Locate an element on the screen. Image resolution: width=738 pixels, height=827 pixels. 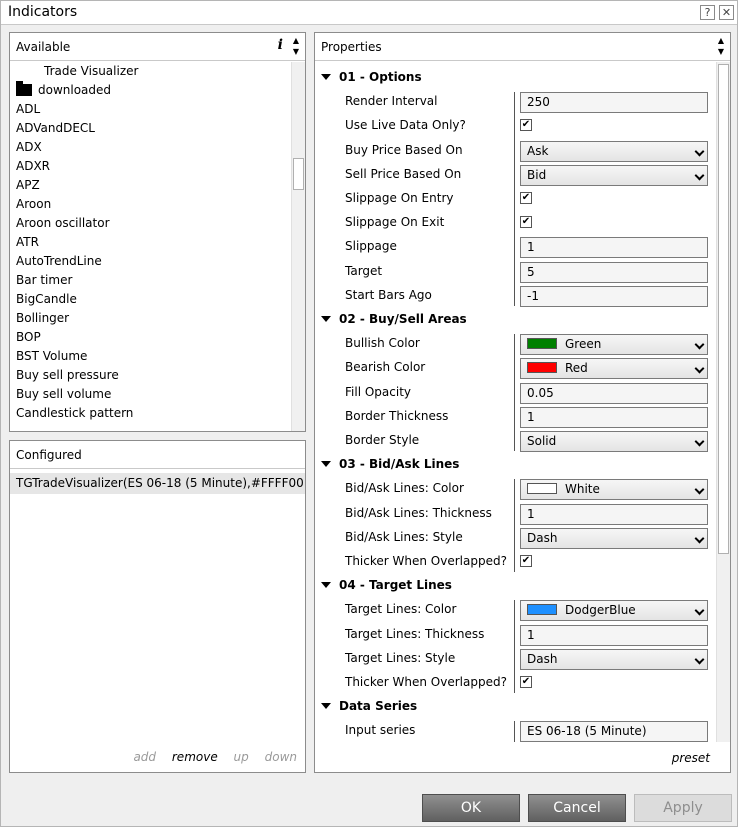
list-item: ADX is located at coordinates (150, 147).